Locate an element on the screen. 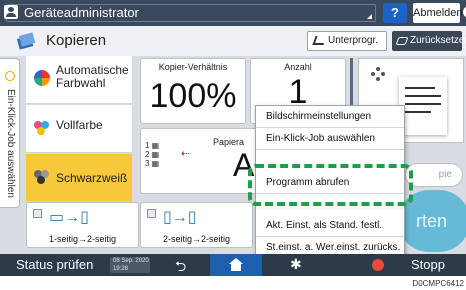 The width and height of the screenshot is (466, 290). layout-icon is located at coordinates (378, 74).